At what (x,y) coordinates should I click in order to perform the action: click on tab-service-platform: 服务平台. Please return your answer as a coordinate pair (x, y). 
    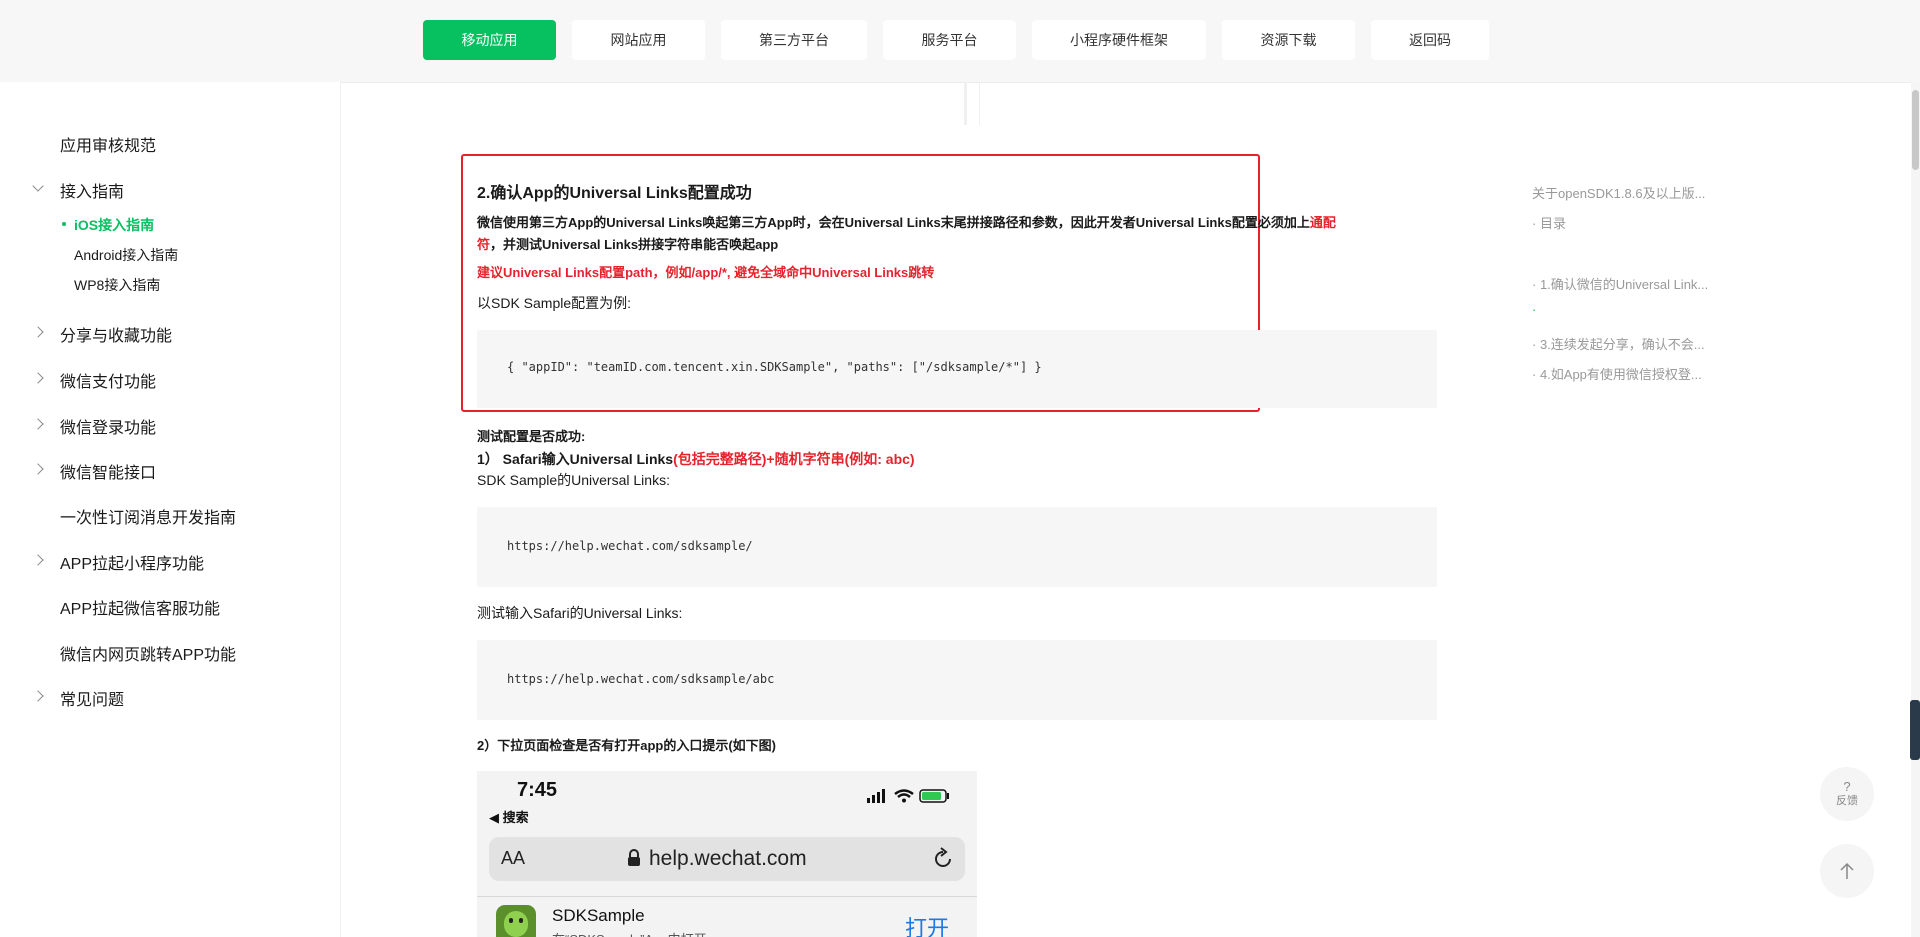
    Looking at the image, I should click on (949, 40).